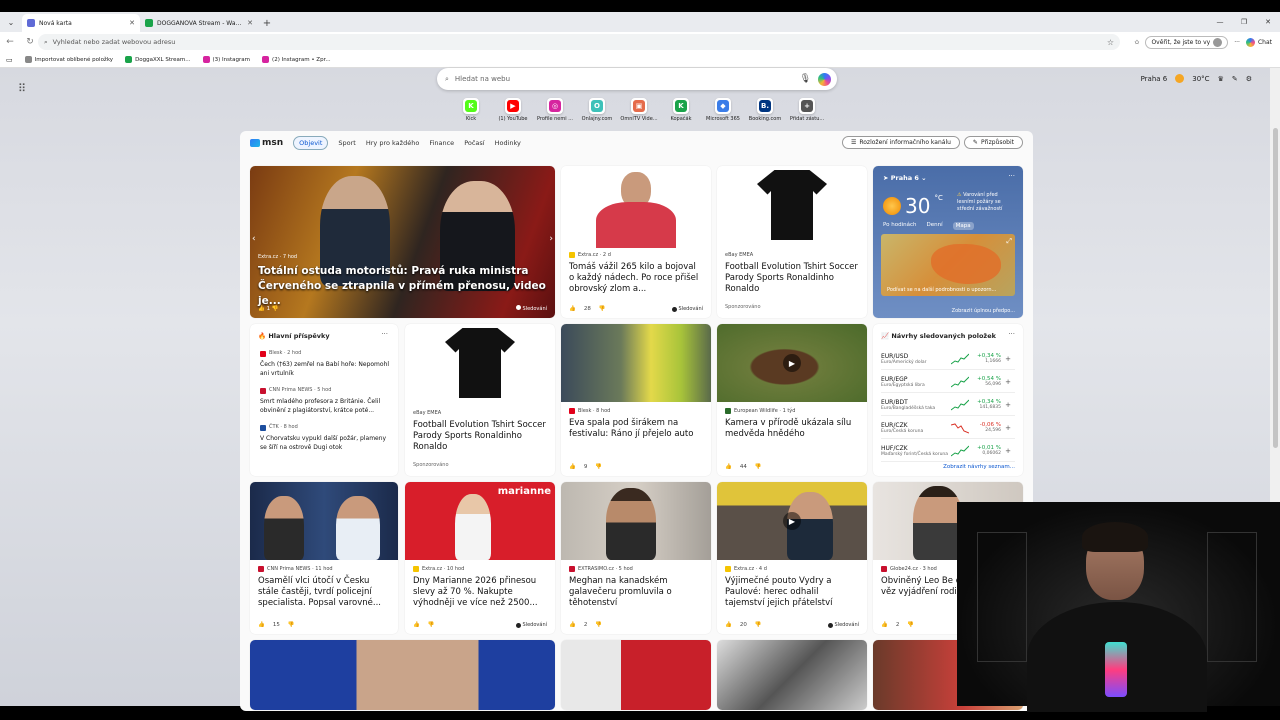 Image resolution: width=1280 pixels, height=720 pixels. I want to click on tab-actions-chevron-icon: ⌄, so click(11, 22).